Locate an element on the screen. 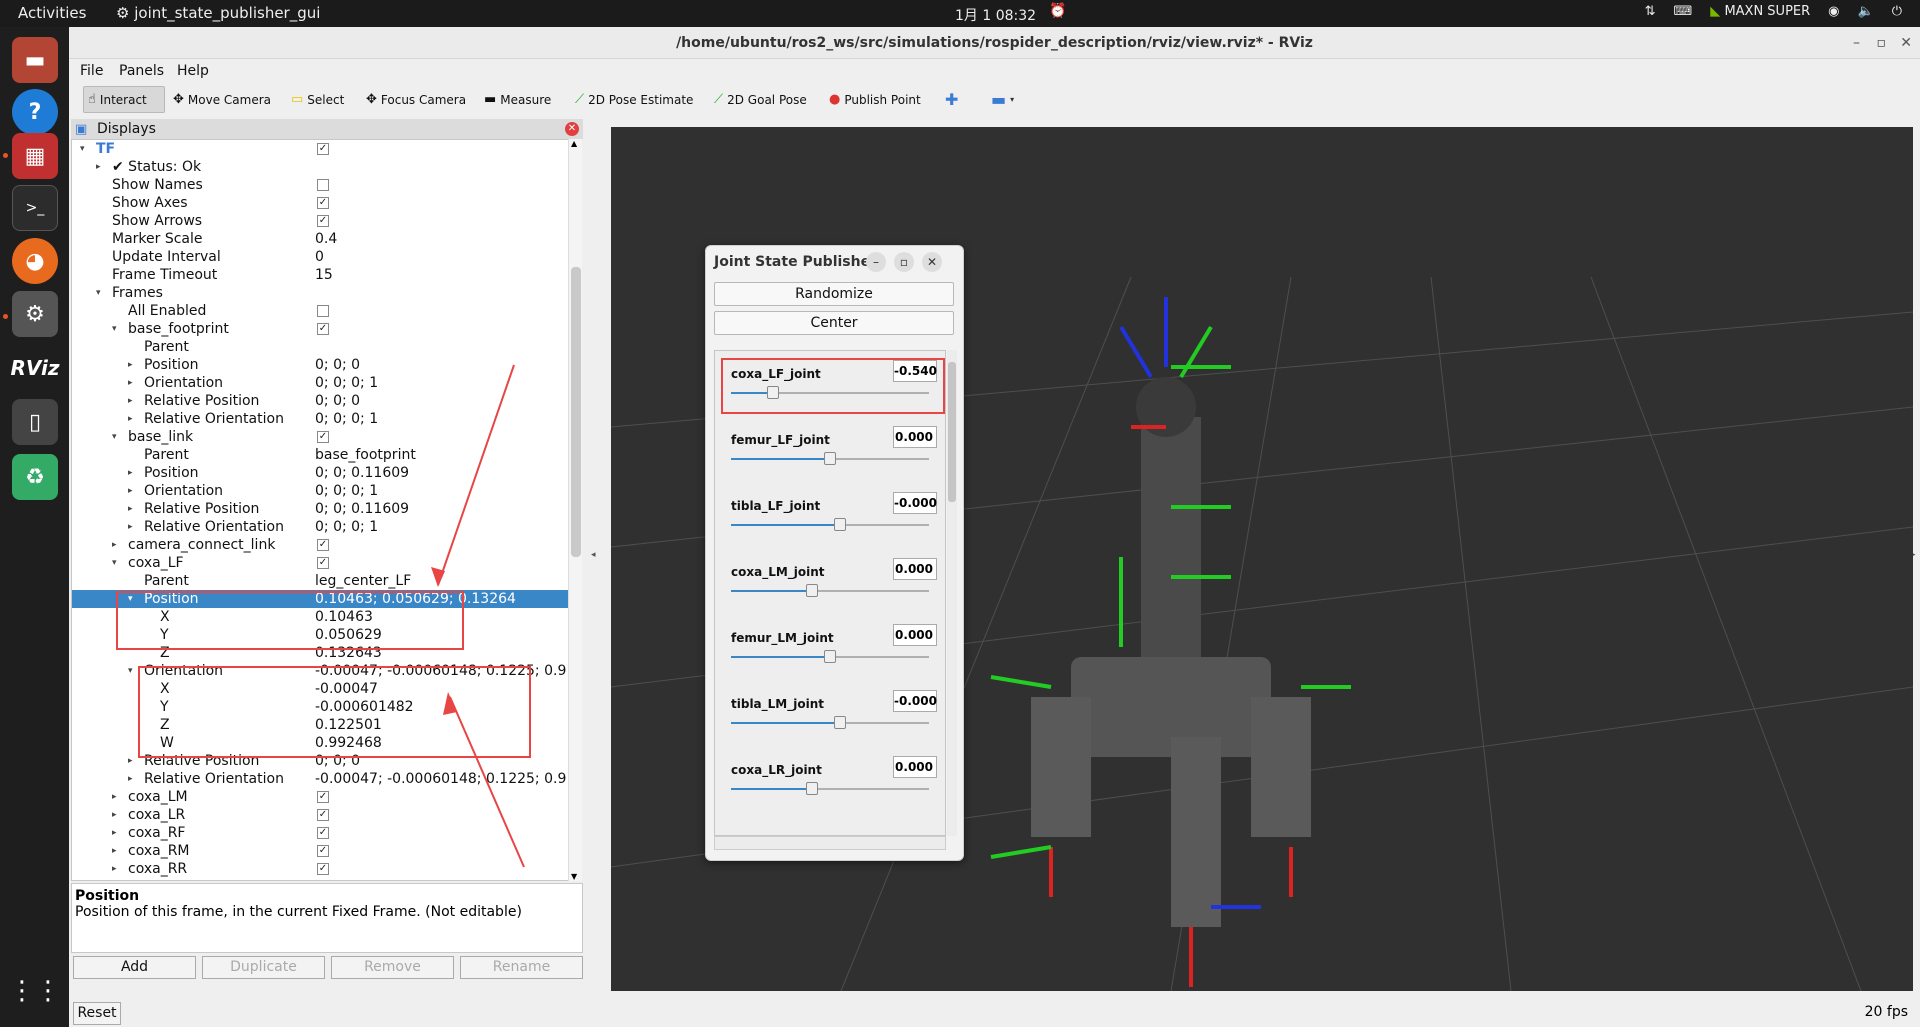  system-tray: ⇅ ⌨ ◣ MAXN SUPER ◉ 🔈 ⏻ is located at coordinates (1773, 11).